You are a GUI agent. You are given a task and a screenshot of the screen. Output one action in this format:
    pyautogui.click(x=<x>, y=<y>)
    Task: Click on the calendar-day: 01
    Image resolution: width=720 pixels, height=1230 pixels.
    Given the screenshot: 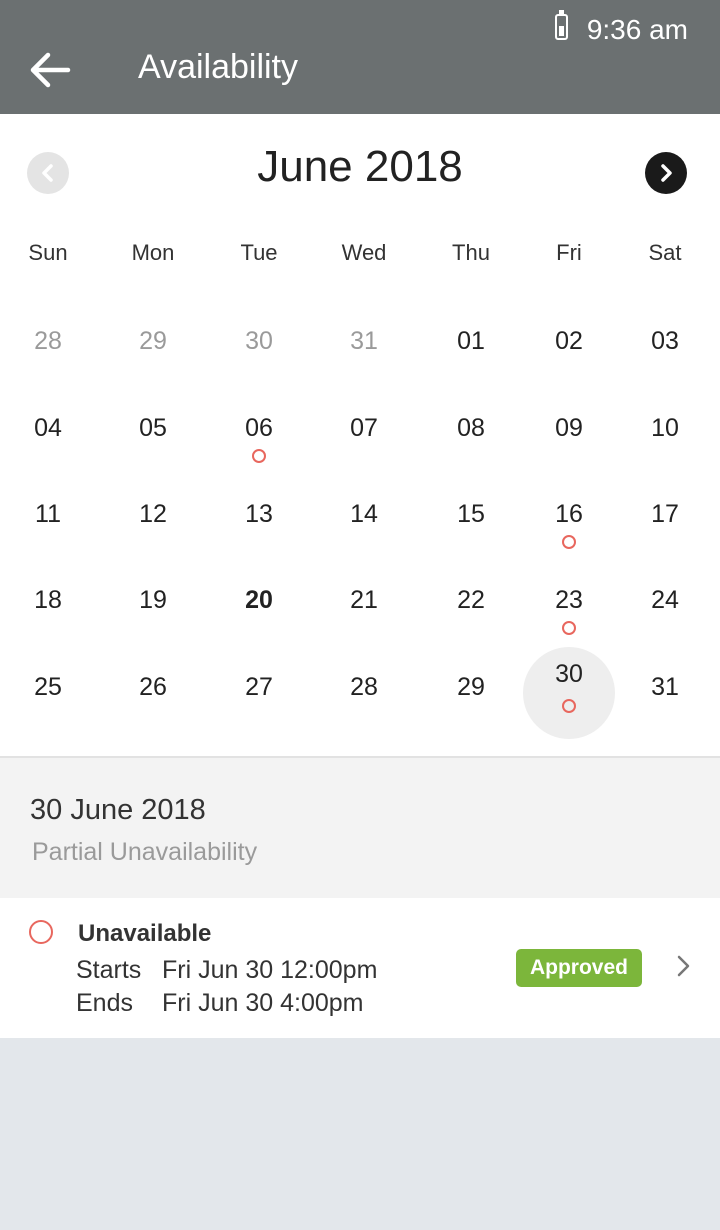 What is the action you would take?
    pyautogui.click(x=471, y=347)
    